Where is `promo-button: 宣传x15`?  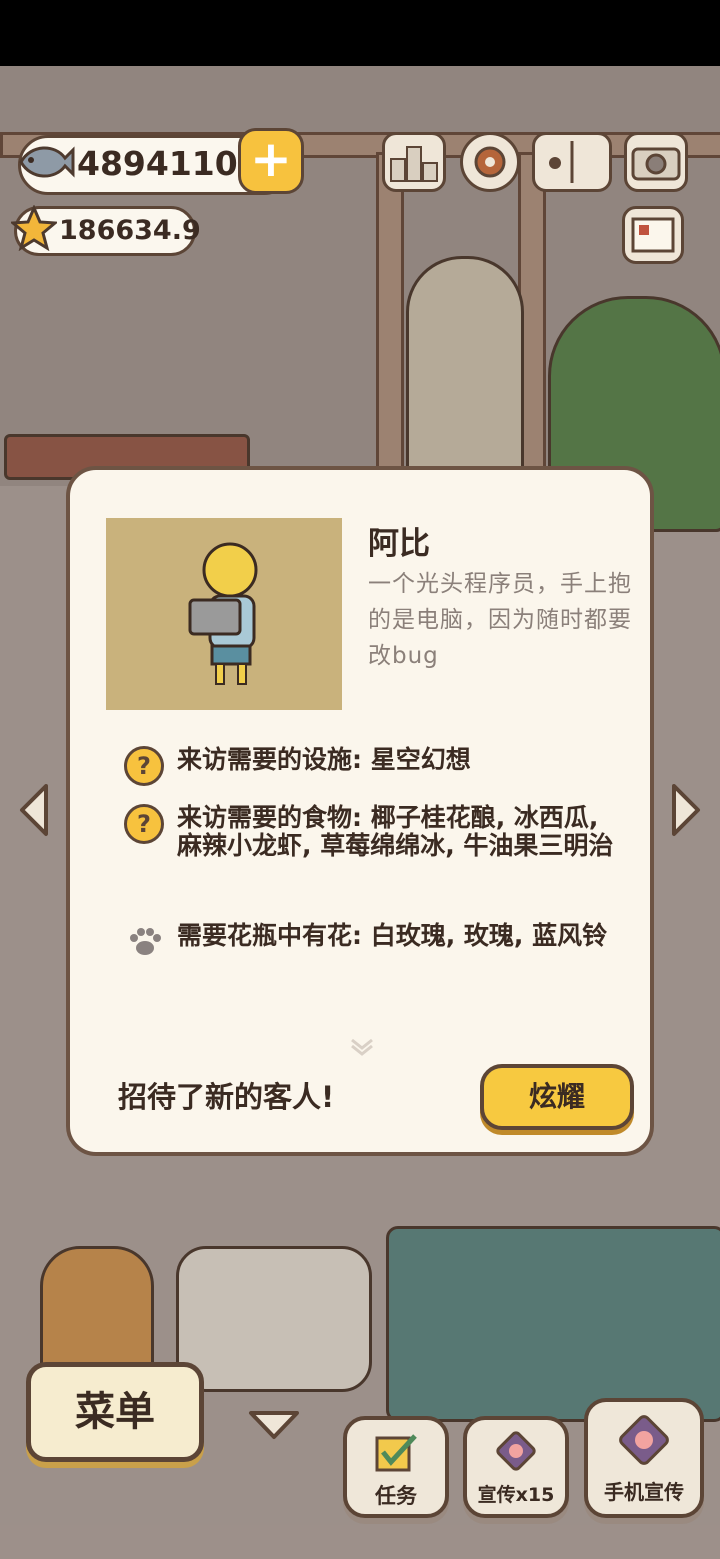 promo-button: 宣传x15 is located at coordinates (516, 1467).